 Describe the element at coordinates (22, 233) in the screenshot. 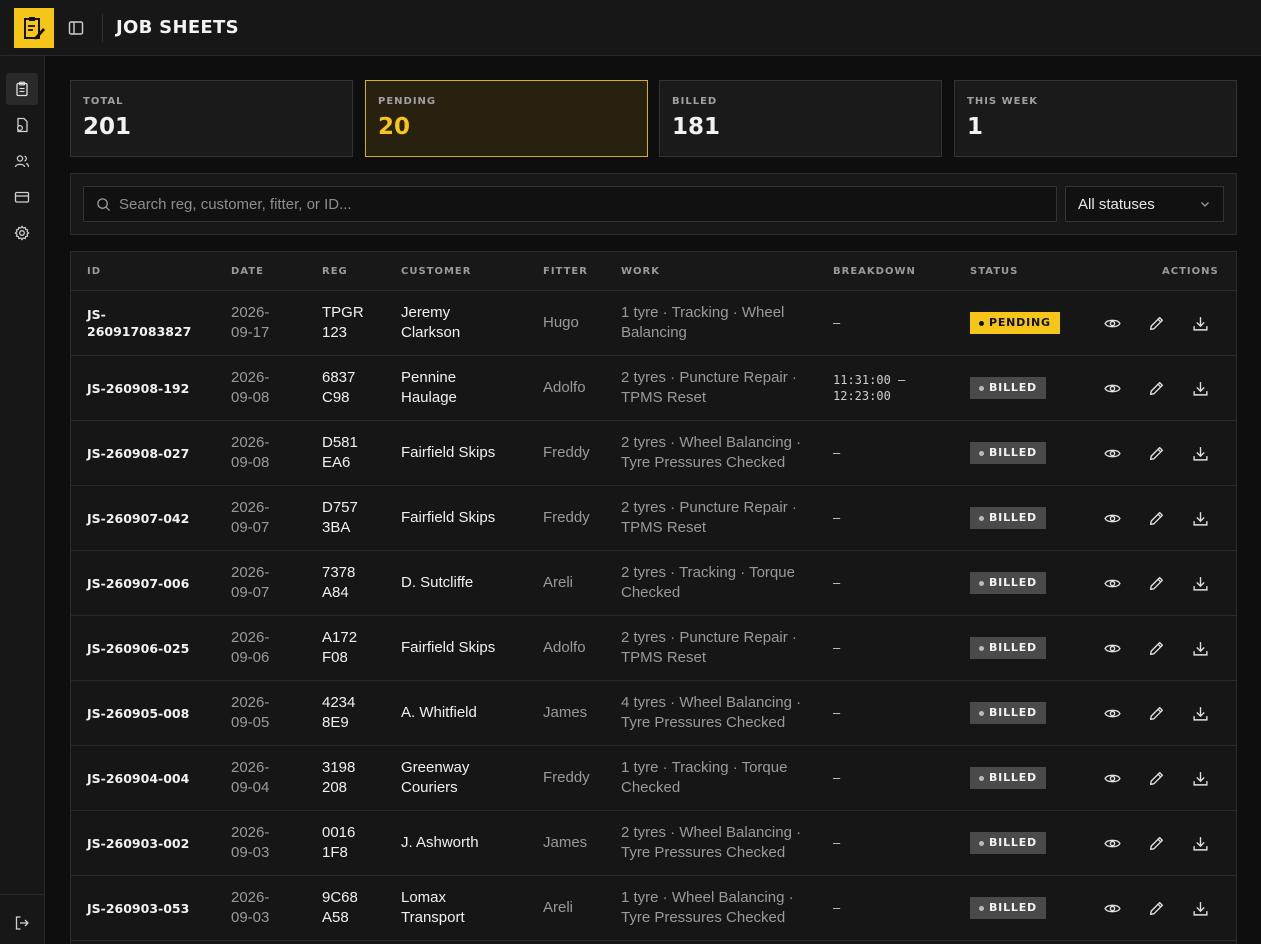

I see `nav-item-settings` at that location.